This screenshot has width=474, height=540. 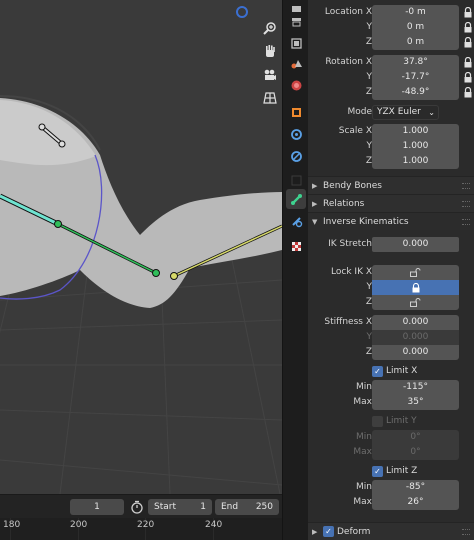 I want to click on unlock-icon, so click(x=415, y=272).